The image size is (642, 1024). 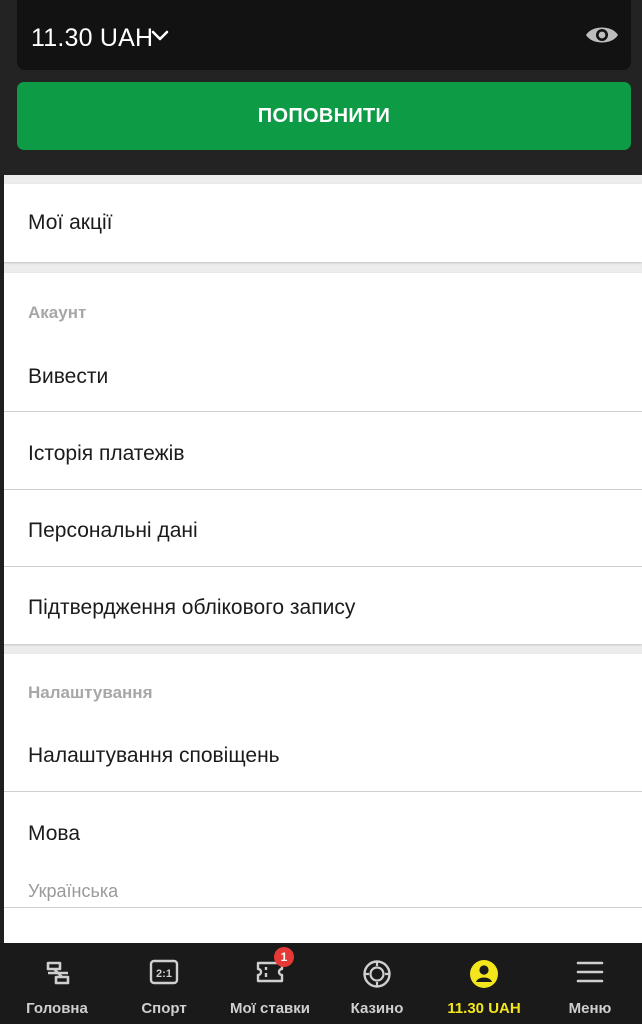 What do you see at coordinates (377, 974) in the screenshot?
I see `casino-chip-icon` at bounding box center [377, 974].